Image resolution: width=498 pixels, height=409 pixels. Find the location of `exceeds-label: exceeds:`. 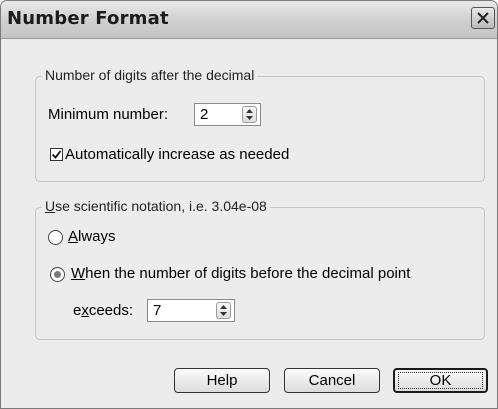

exceeds-label: exceeds: is located at coordinates (103, 310).